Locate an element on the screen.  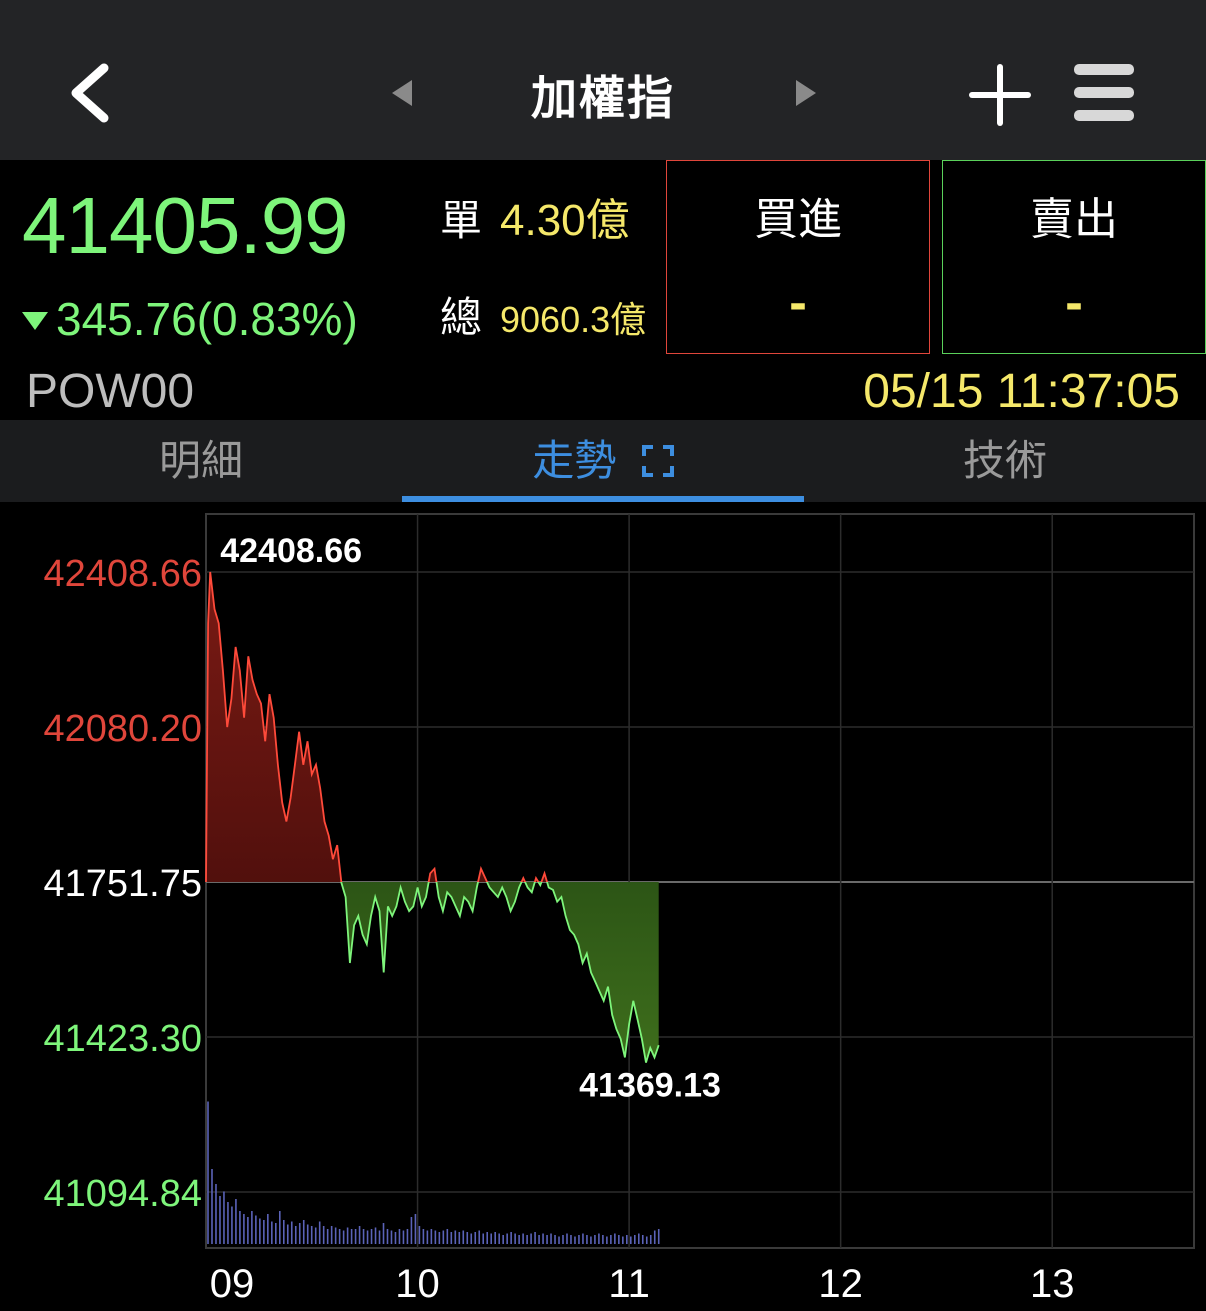
next-triangle-icon is located at coordinates (805, 93).